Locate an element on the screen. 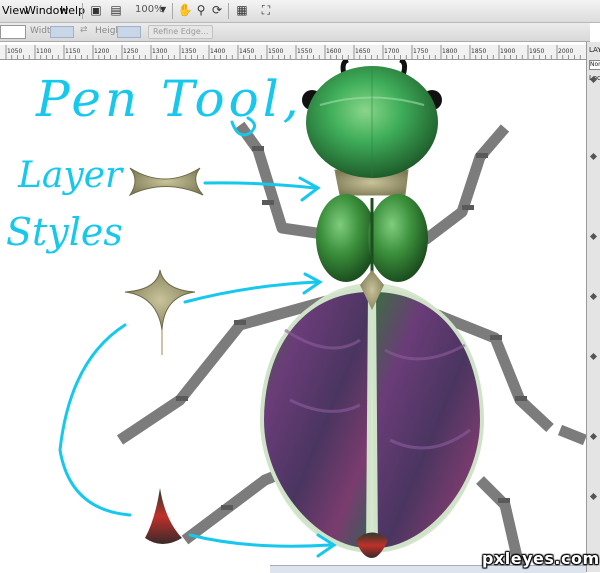 The image size is (600, 573). ruler-label: 1650 is located at coordinates (362, 51).